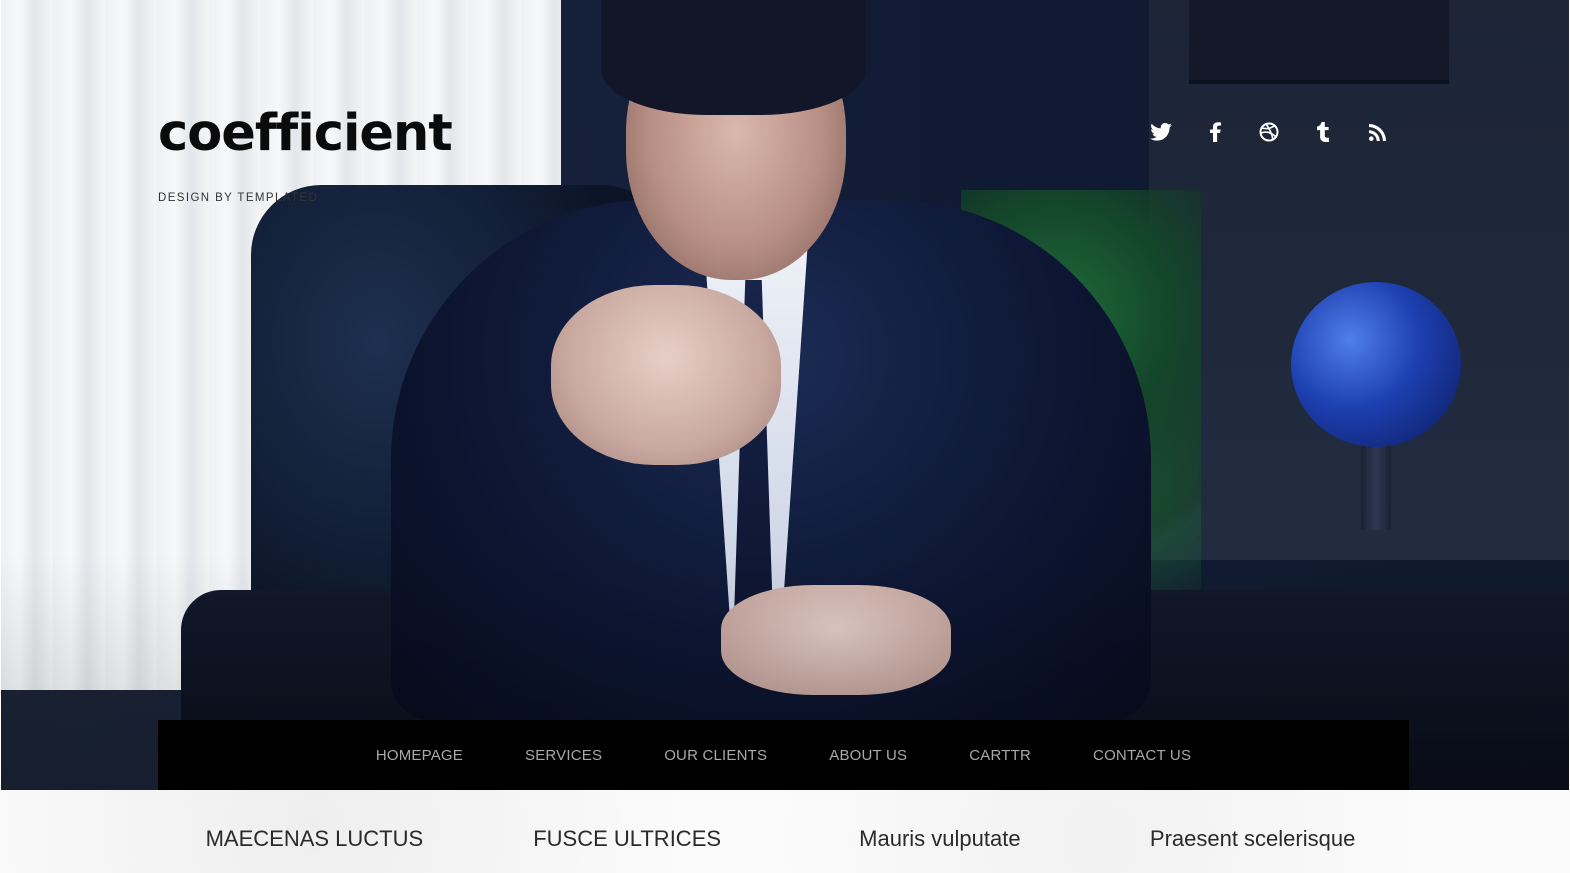 This screenshot has height=873, width=1570. I want to click on tumblr-link, so click(1323, 132).